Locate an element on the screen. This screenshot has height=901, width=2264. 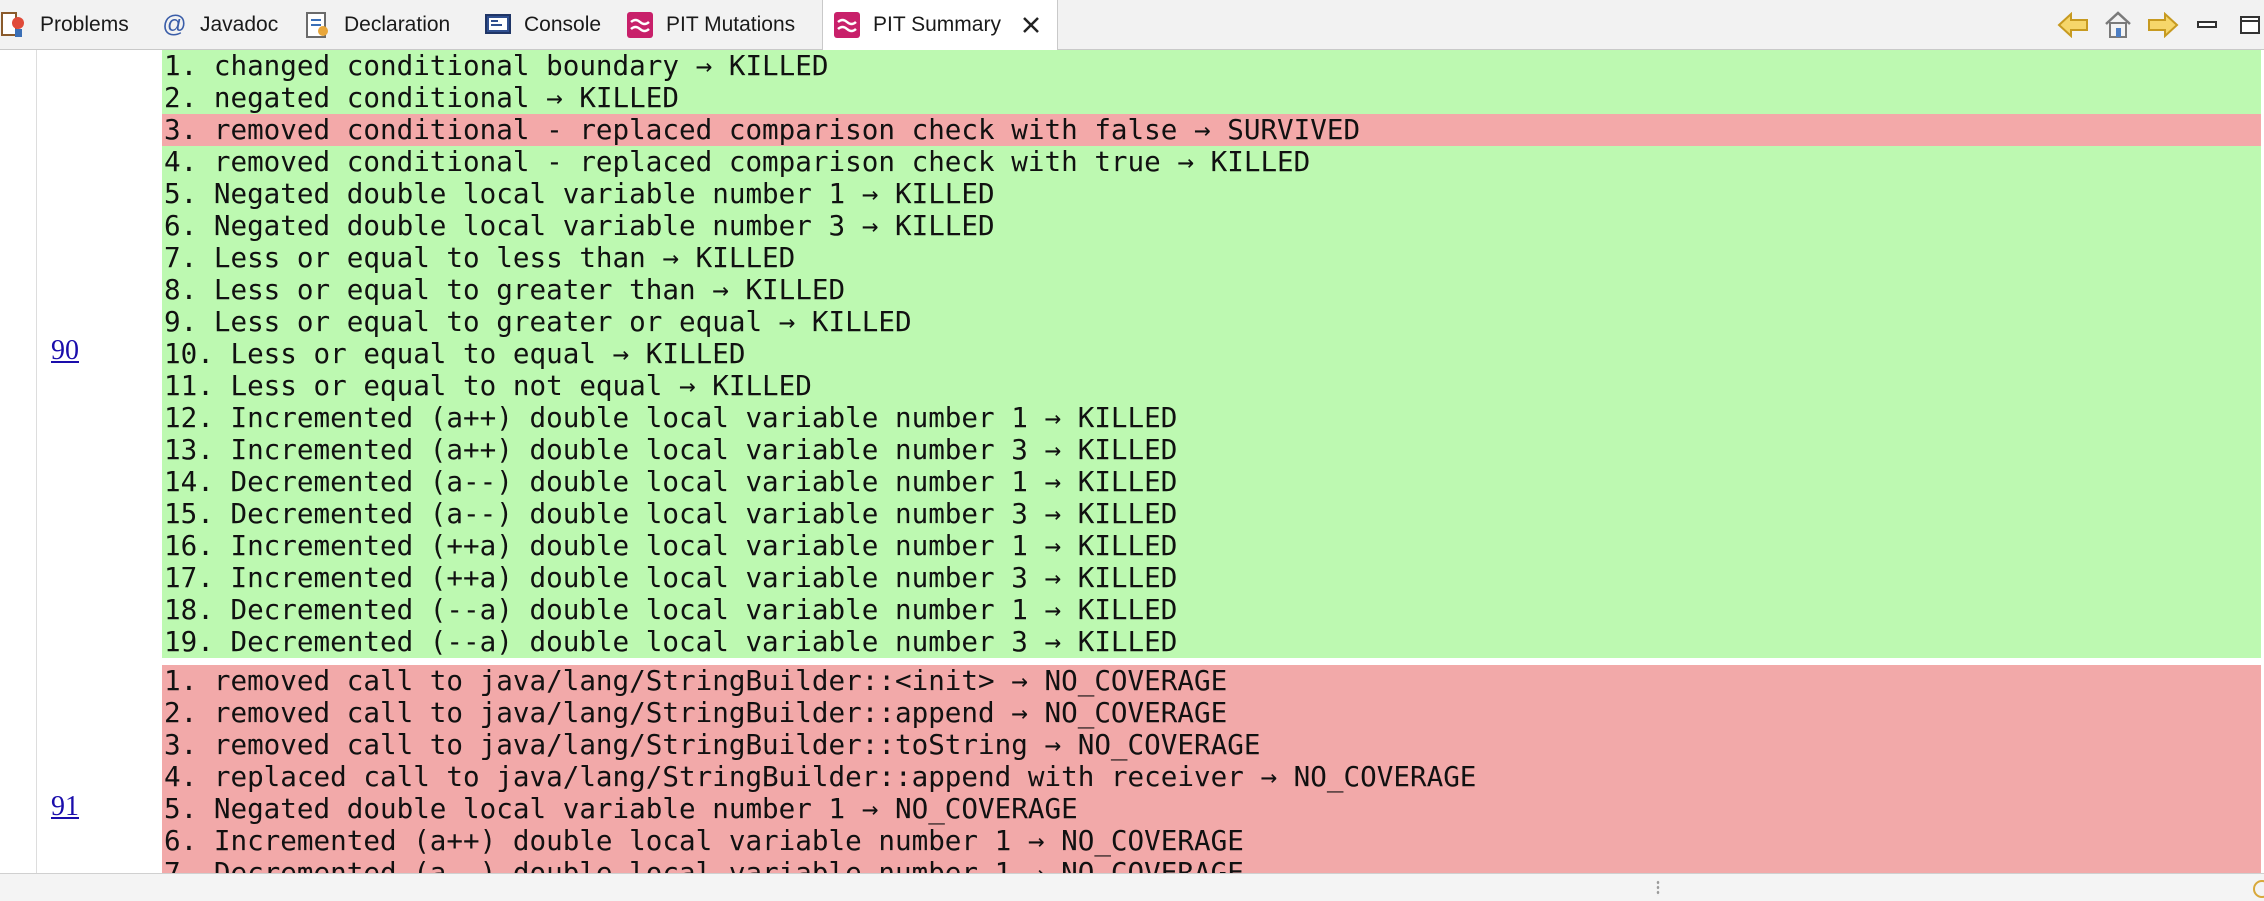
tab-pit-mutations: PIT Mutations is located at coordinates (710, 24).